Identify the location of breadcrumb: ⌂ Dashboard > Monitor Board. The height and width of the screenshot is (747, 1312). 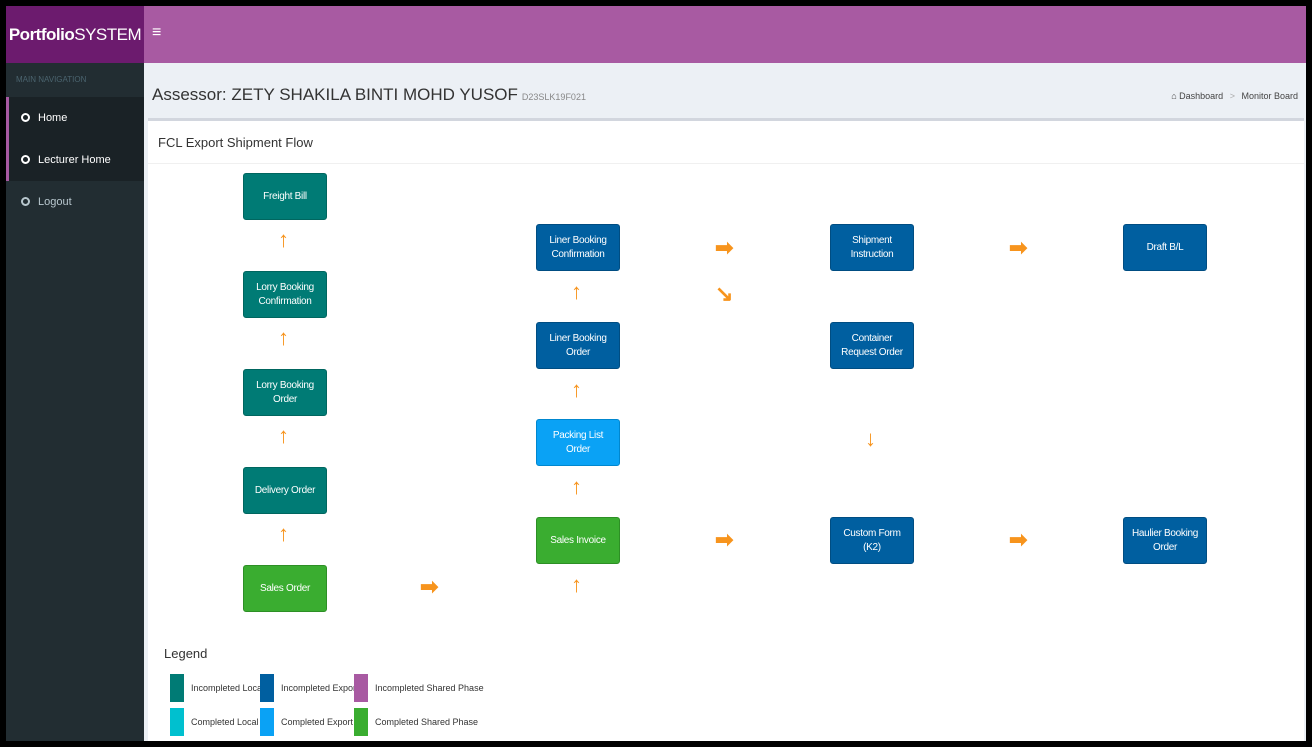
(1234, 96).